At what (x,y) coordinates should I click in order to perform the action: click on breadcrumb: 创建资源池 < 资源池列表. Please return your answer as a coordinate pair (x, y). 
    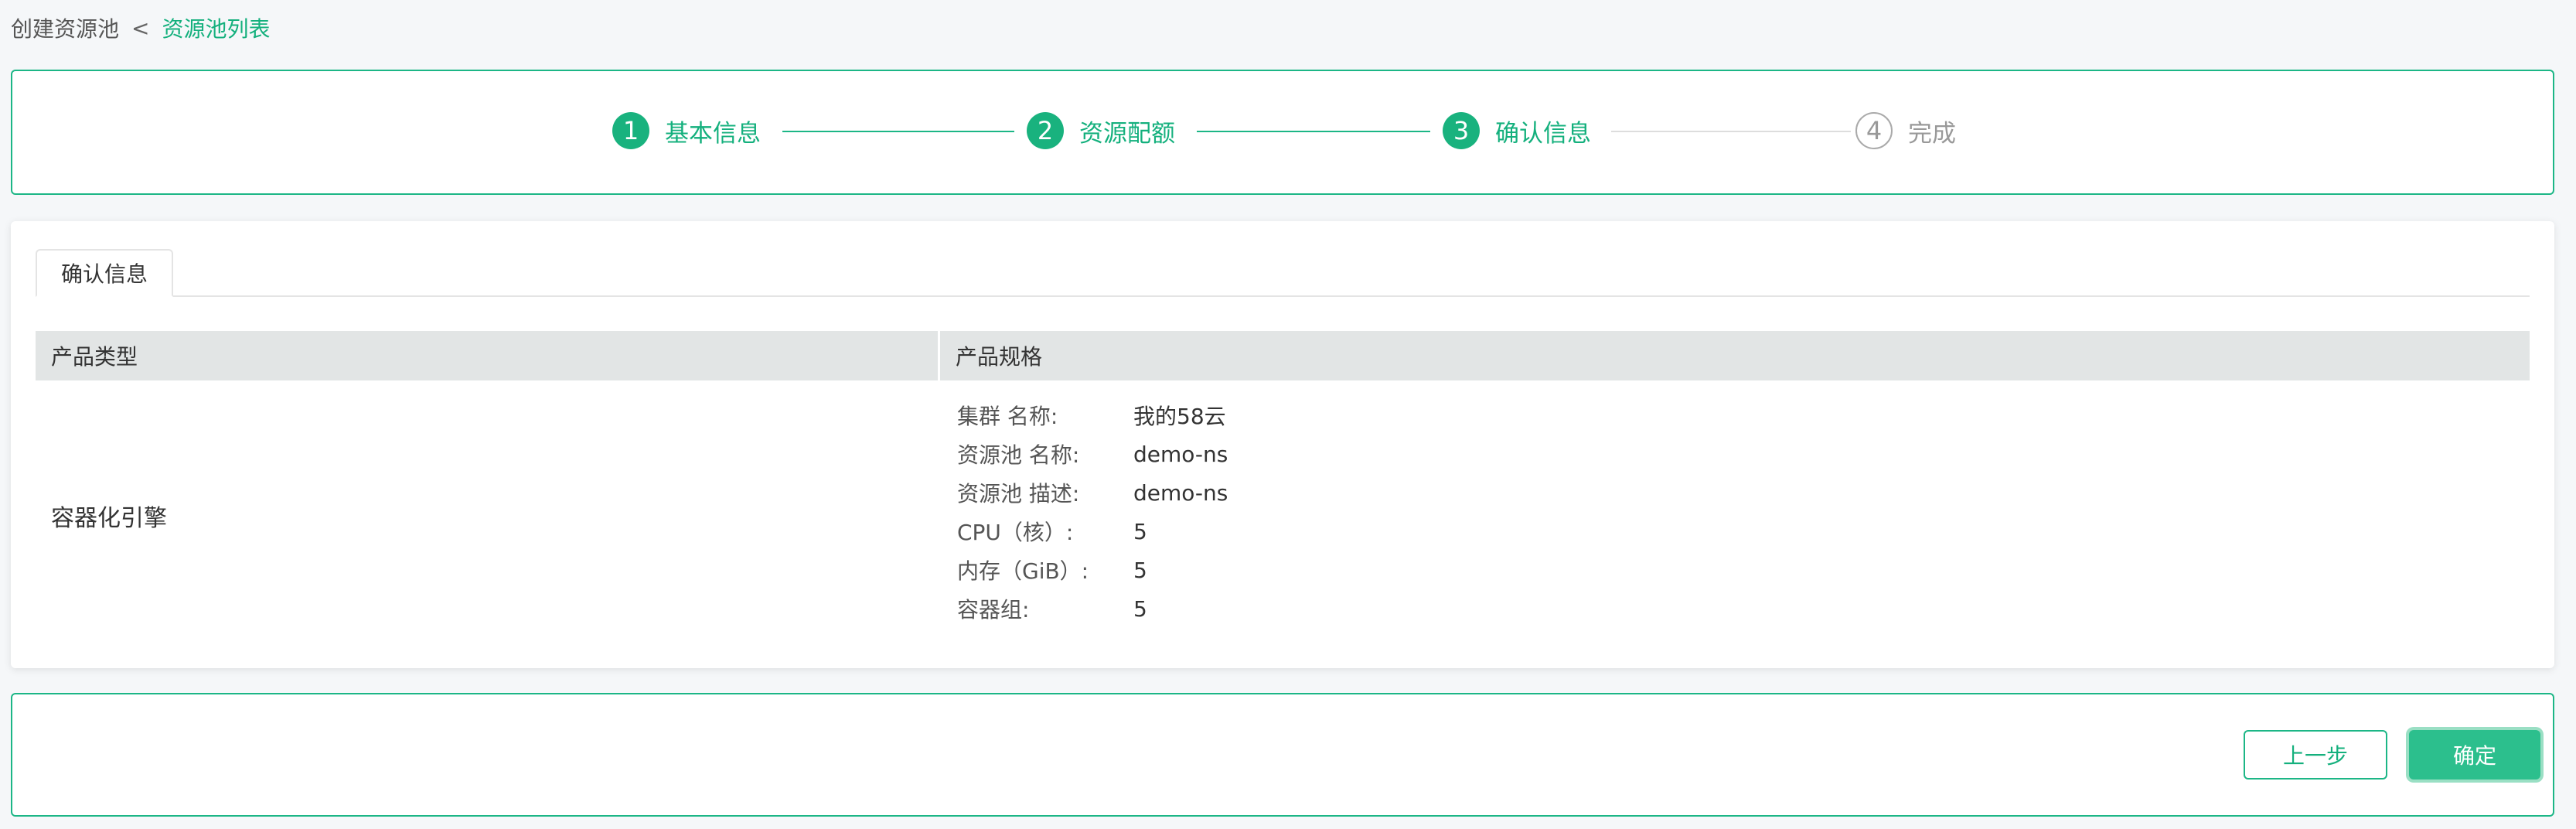
    Looking at the image, I should click on (141, 28).